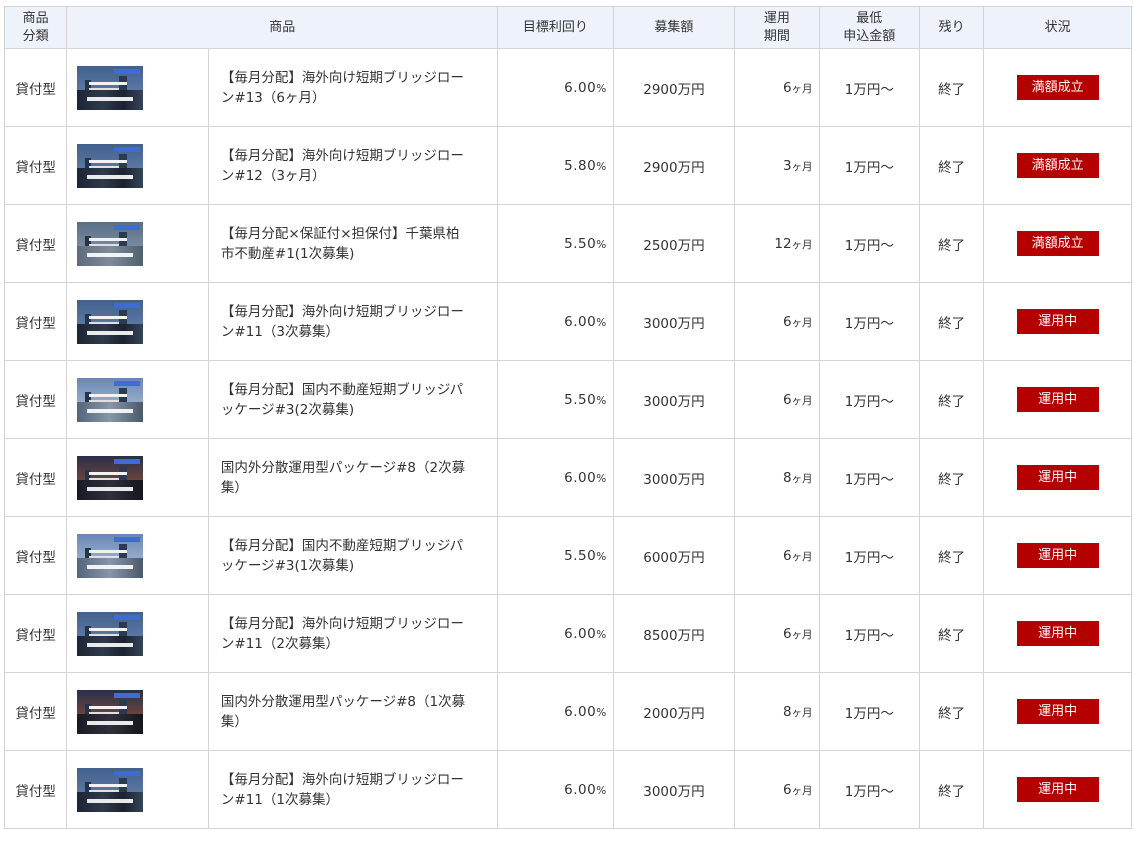  I want to click on operation-period: 3ヶ月, so click(777, 165).